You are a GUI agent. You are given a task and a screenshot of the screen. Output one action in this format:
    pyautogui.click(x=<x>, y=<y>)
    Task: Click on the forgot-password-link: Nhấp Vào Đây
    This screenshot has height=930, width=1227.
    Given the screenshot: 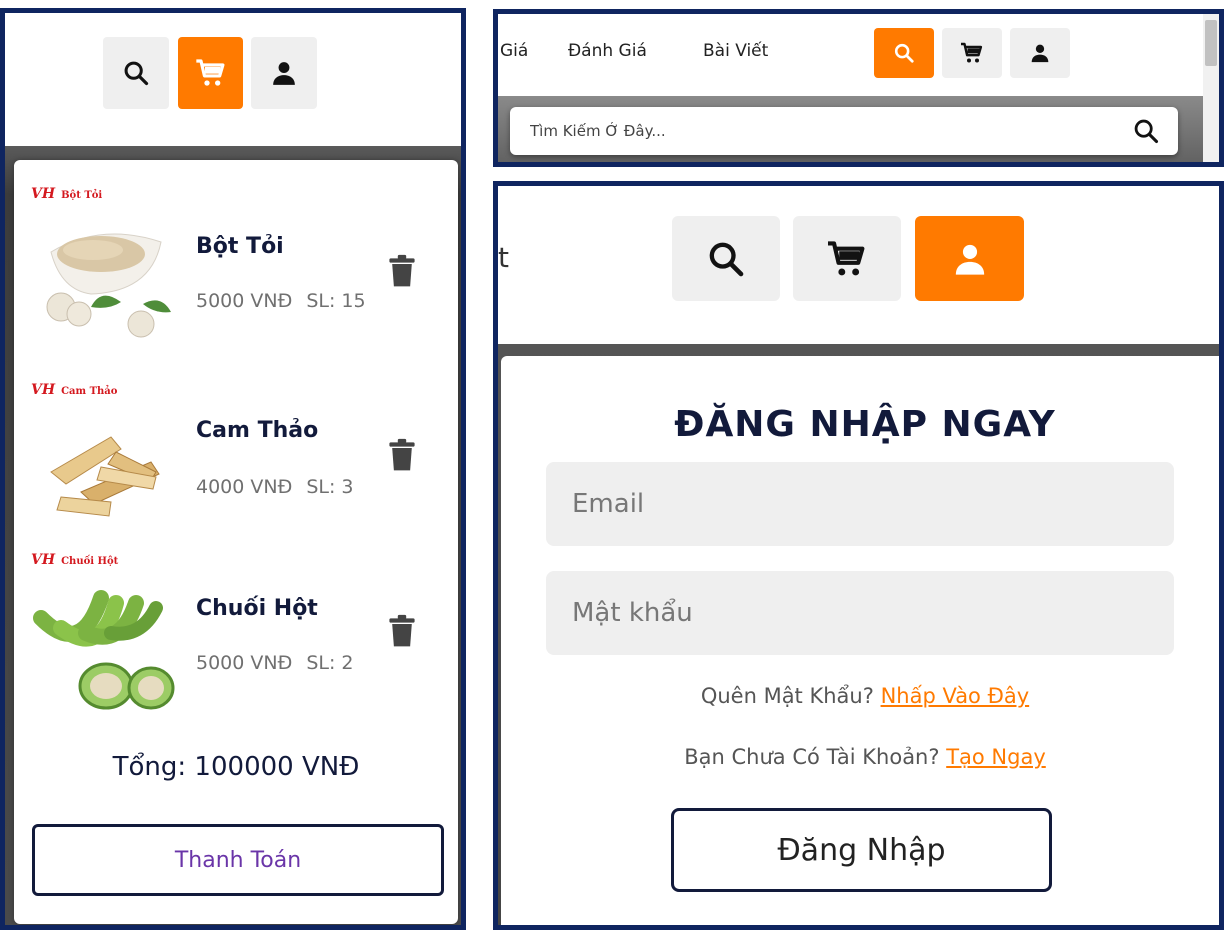 What is the action you would take?
    pyautogui.click(x=955, y=696)
    